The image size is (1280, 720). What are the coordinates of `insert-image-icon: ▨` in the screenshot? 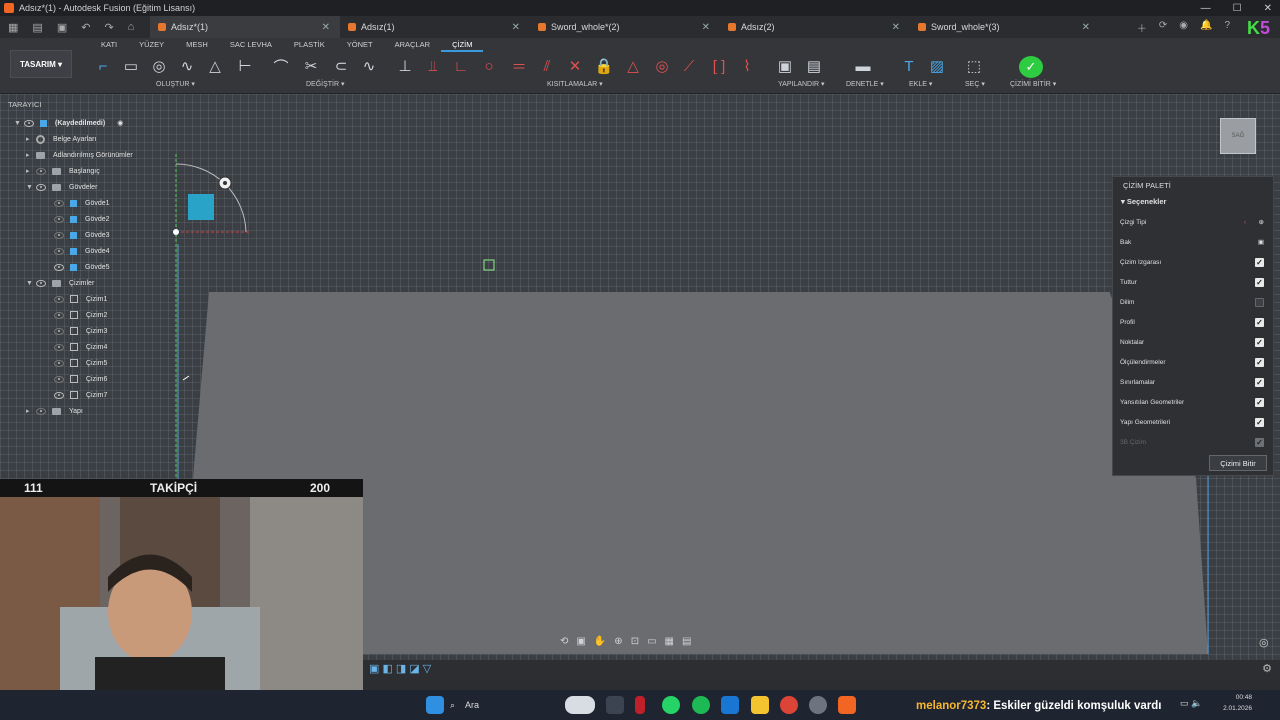 It's located at (937, 66).